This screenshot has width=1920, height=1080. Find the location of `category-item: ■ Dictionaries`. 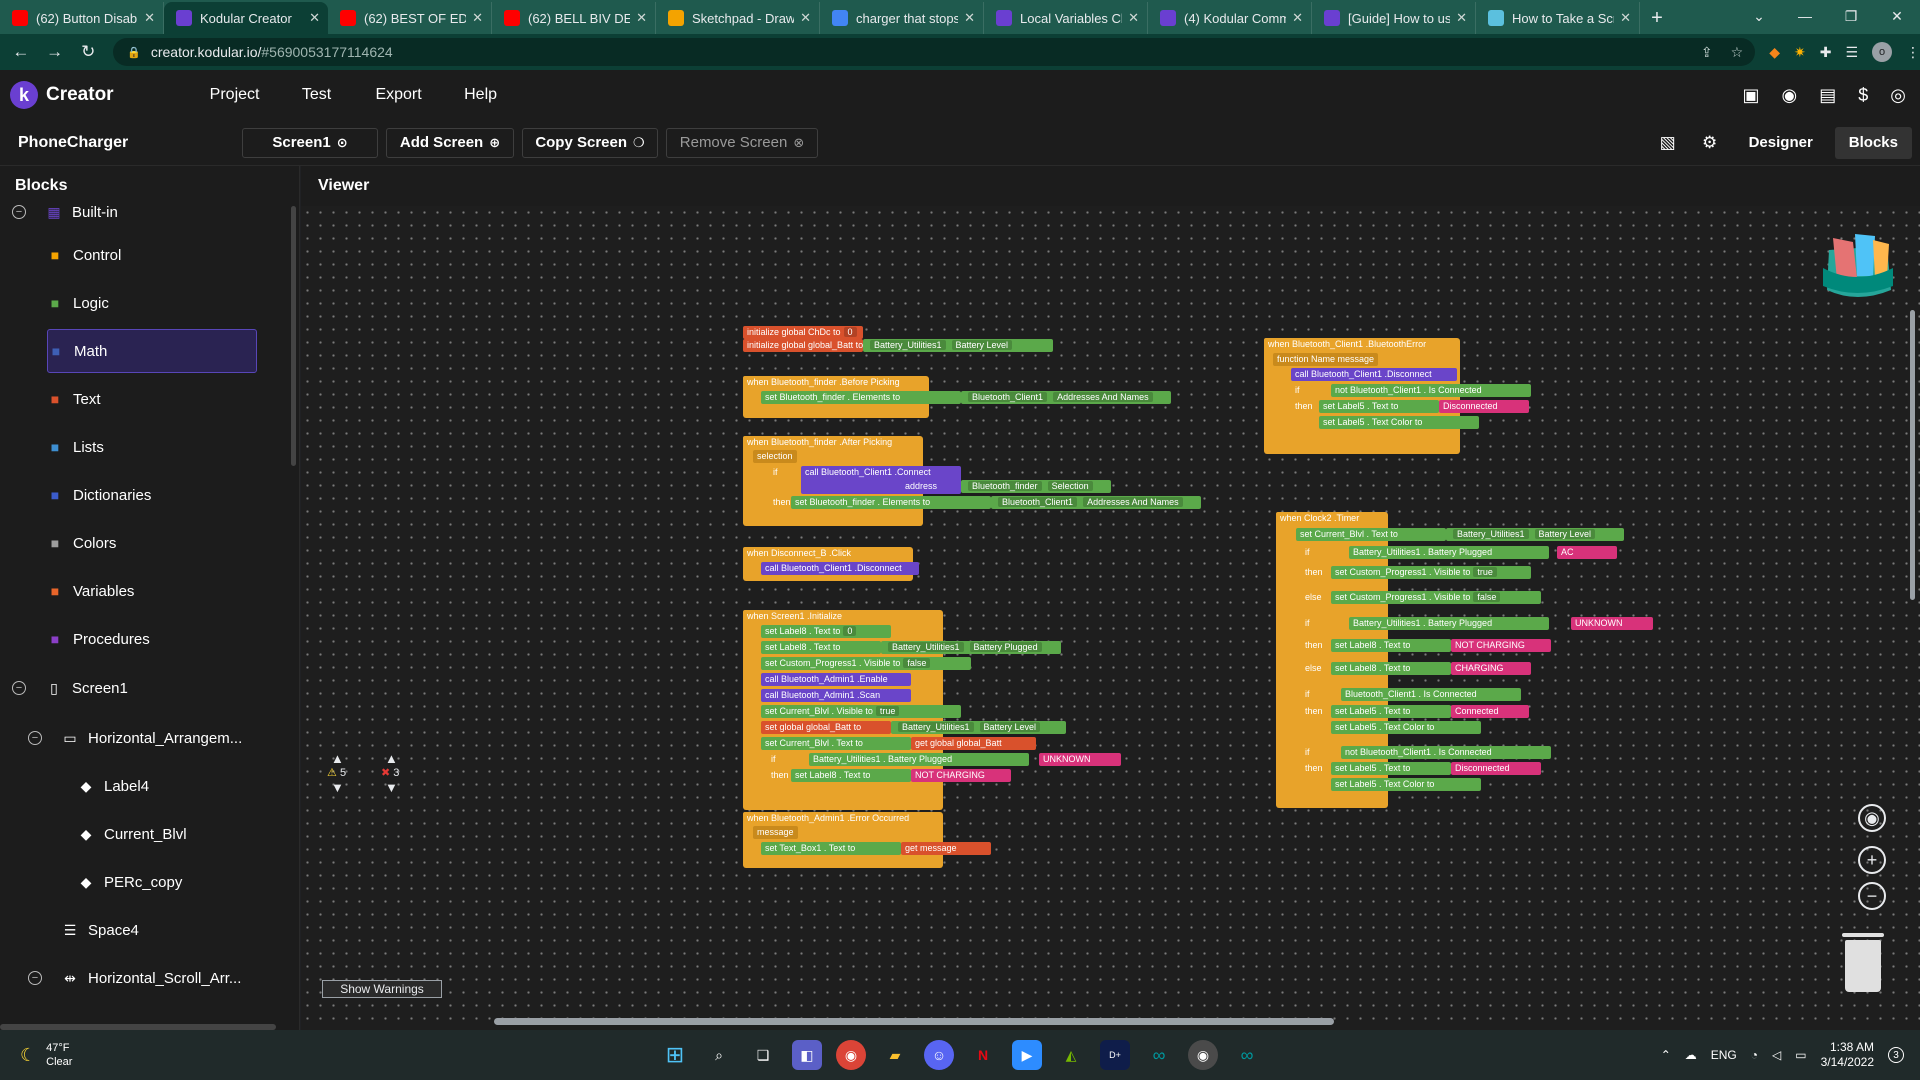

category-item: ■ Dictionaries is located at coordinates (152, 495).